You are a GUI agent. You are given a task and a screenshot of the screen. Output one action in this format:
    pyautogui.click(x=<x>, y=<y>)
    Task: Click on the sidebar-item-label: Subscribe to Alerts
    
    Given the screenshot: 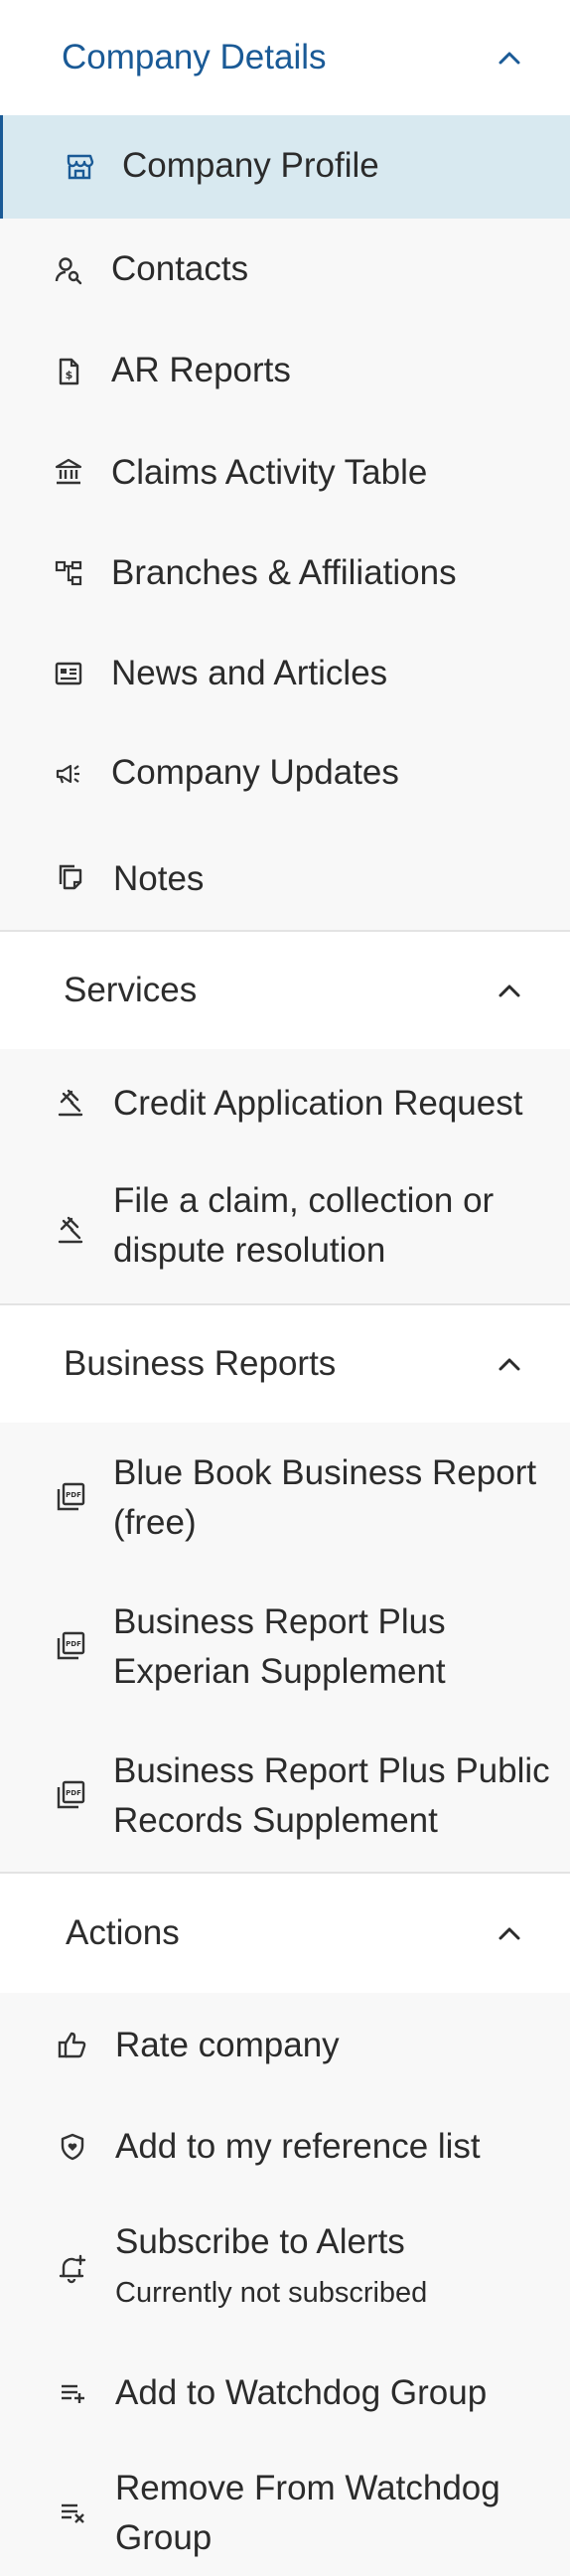 What is the action you would take?
    pyautogui.click(x=260, y=2241)
    